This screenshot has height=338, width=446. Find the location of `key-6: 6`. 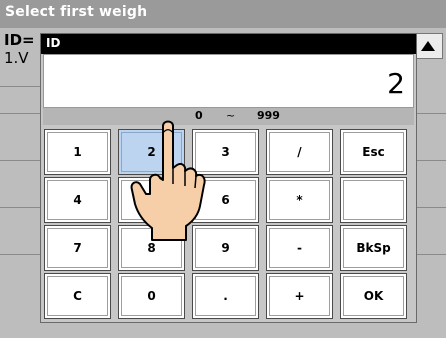

key-6: 6 is located at coordinates (225, 200).